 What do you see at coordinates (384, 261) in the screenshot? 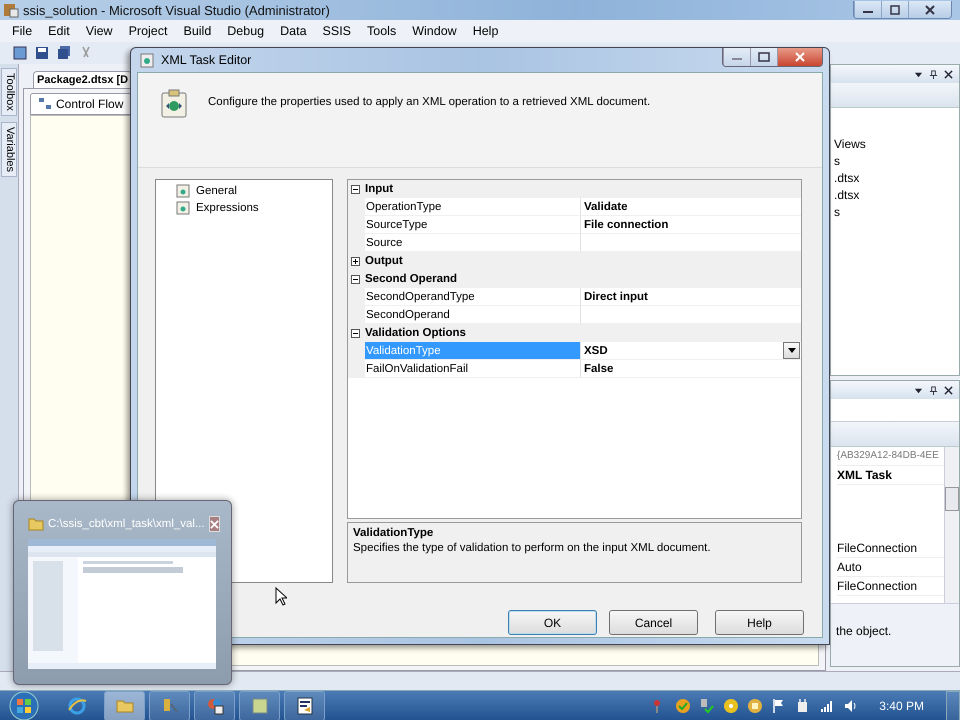
I see `category-label: Output` at bounding box center [384, 261].